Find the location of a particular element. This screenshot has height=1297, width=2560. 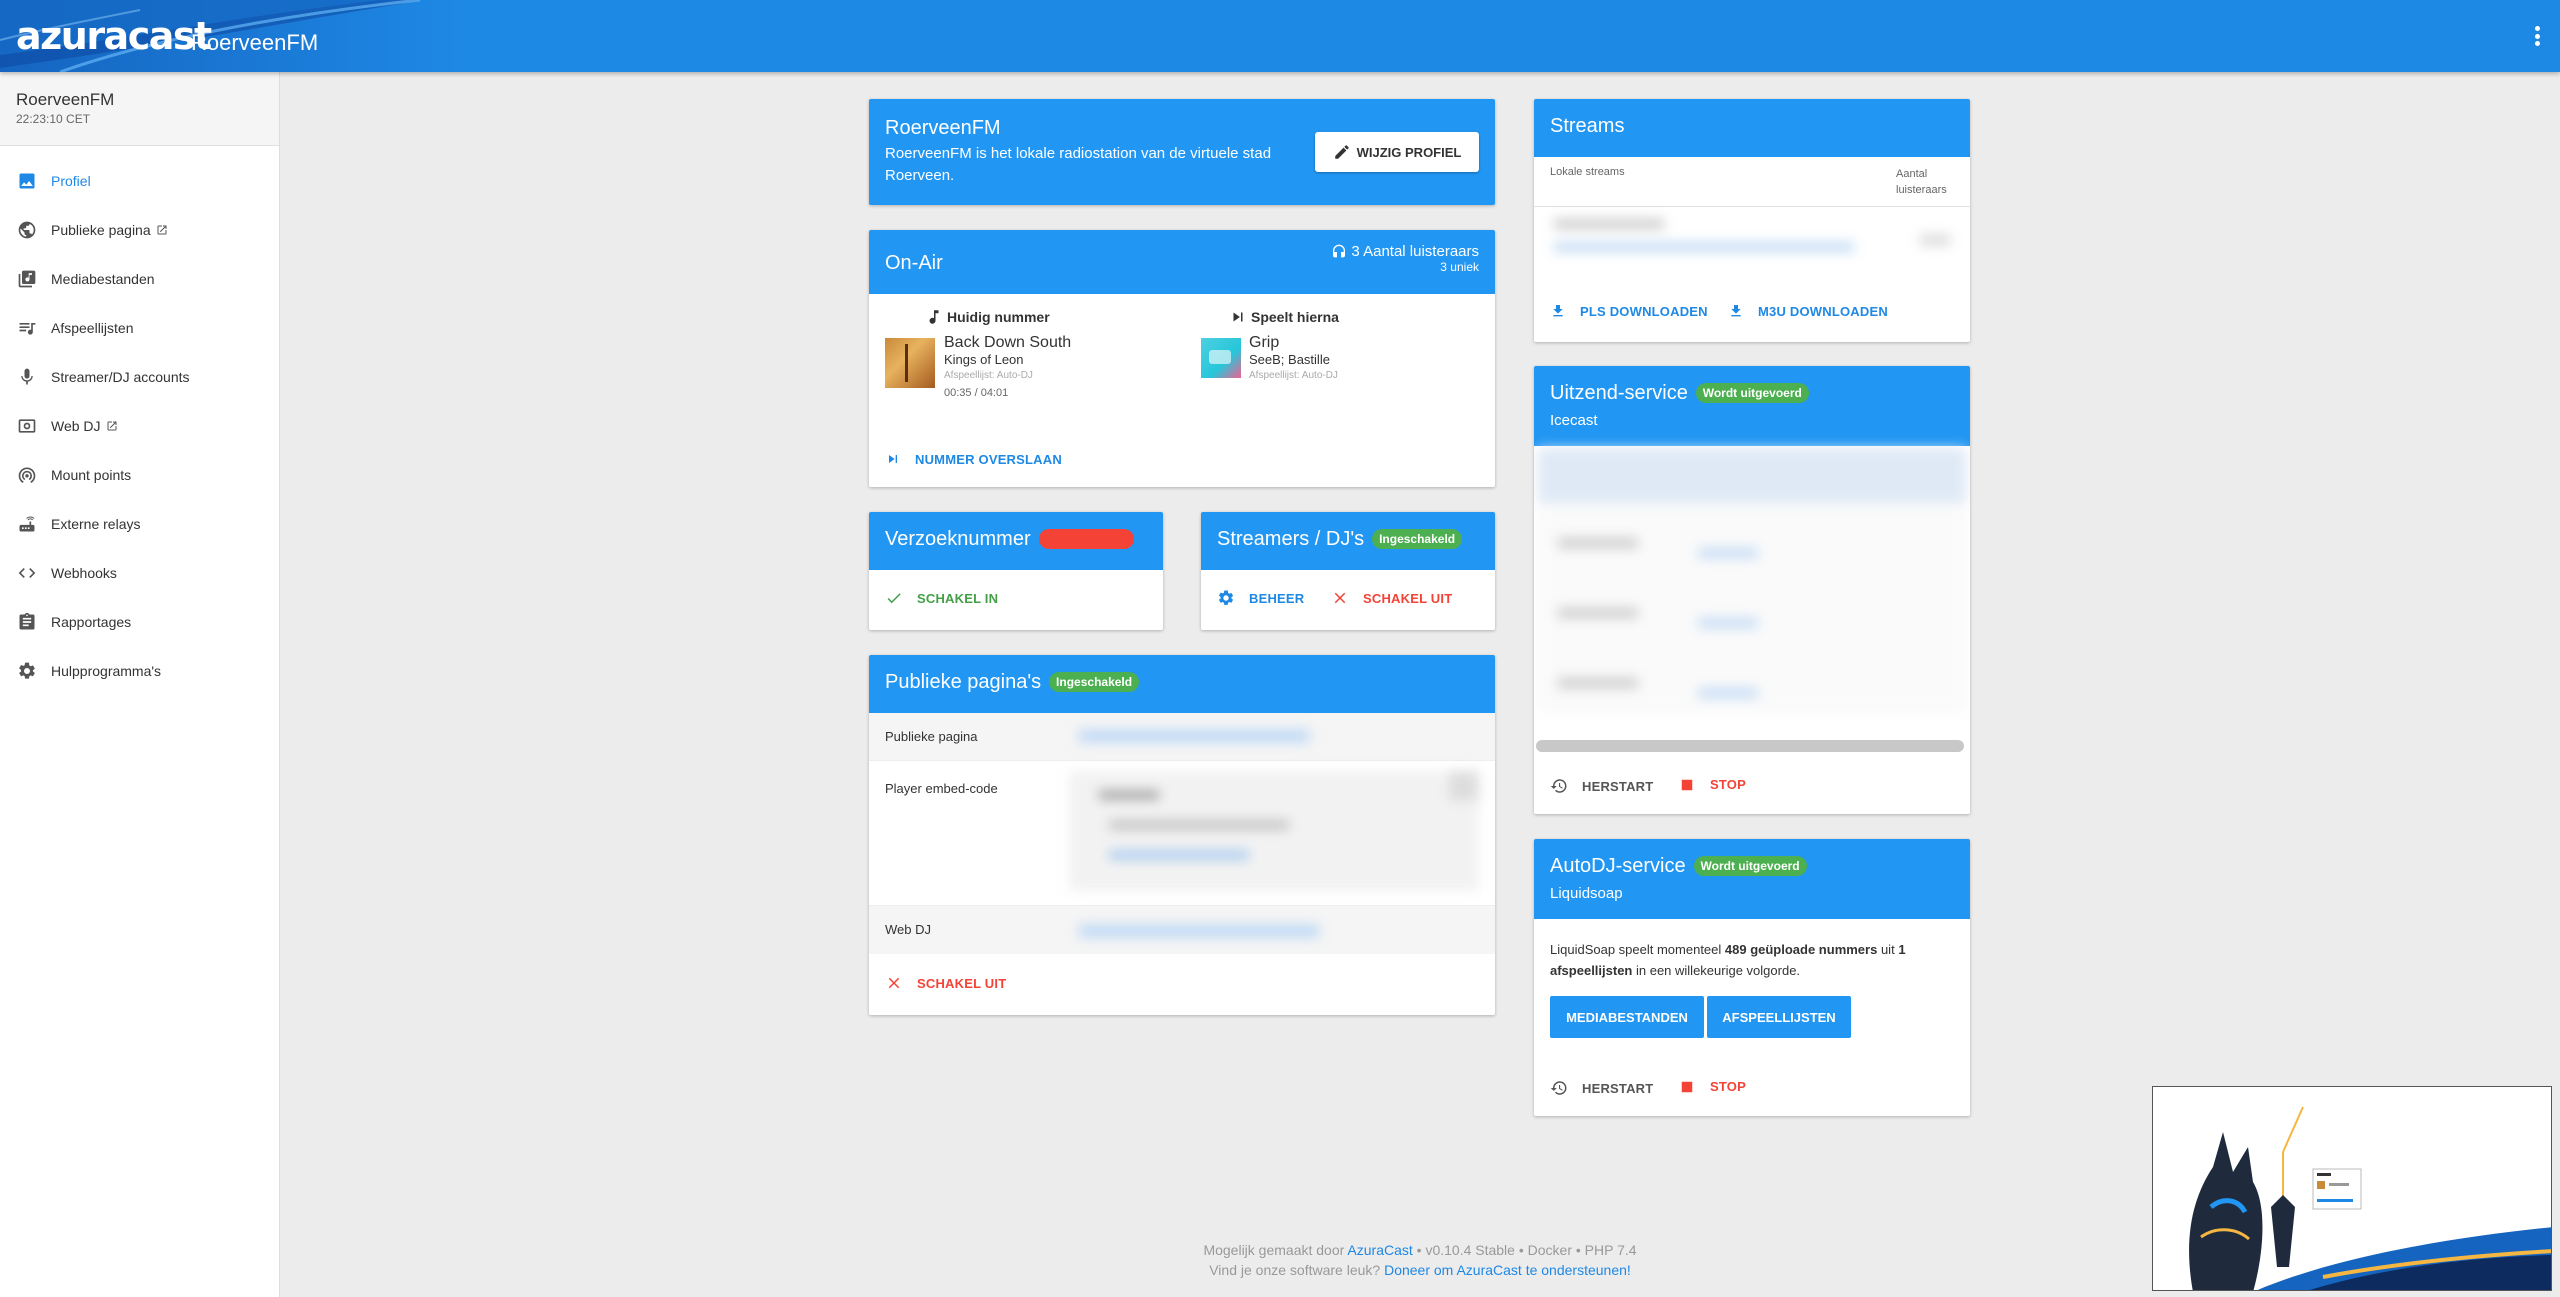

sidebar-clock: 22:23:10 CET is located at coordinates (53, 119).